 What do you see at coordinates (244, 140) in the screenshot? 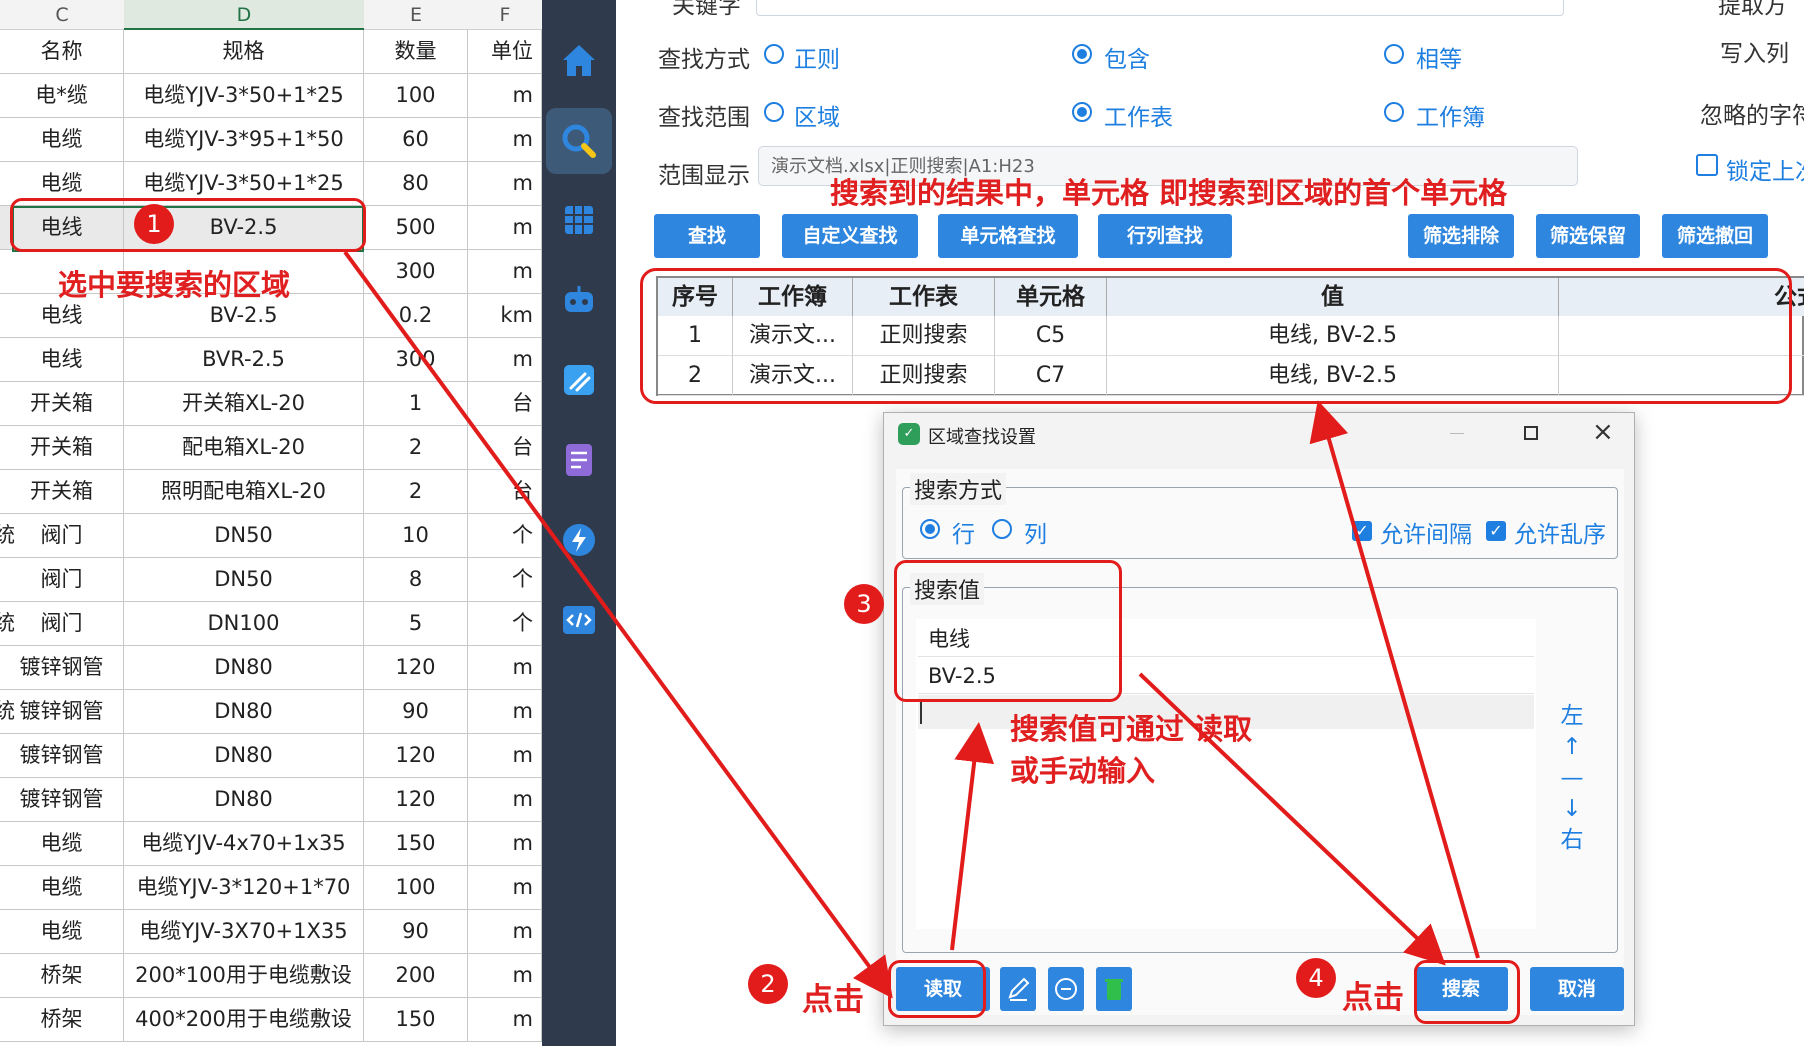
I see `sheet-cell: 电缆YJV-3*95+1*50` at bounding box center [244, 140].